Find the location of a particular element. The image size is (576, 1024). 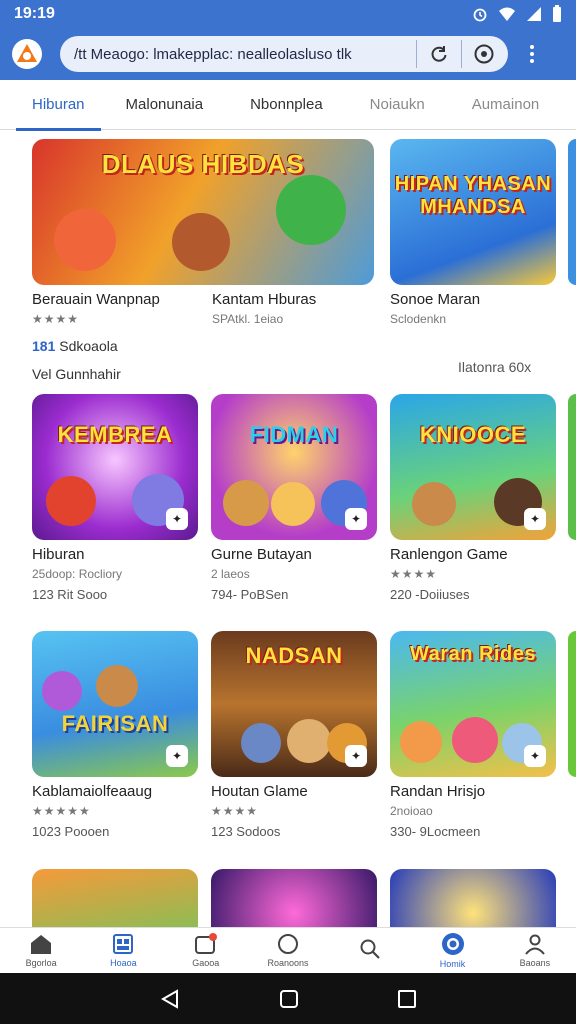

back-icon is located at coordinates (170, 999).